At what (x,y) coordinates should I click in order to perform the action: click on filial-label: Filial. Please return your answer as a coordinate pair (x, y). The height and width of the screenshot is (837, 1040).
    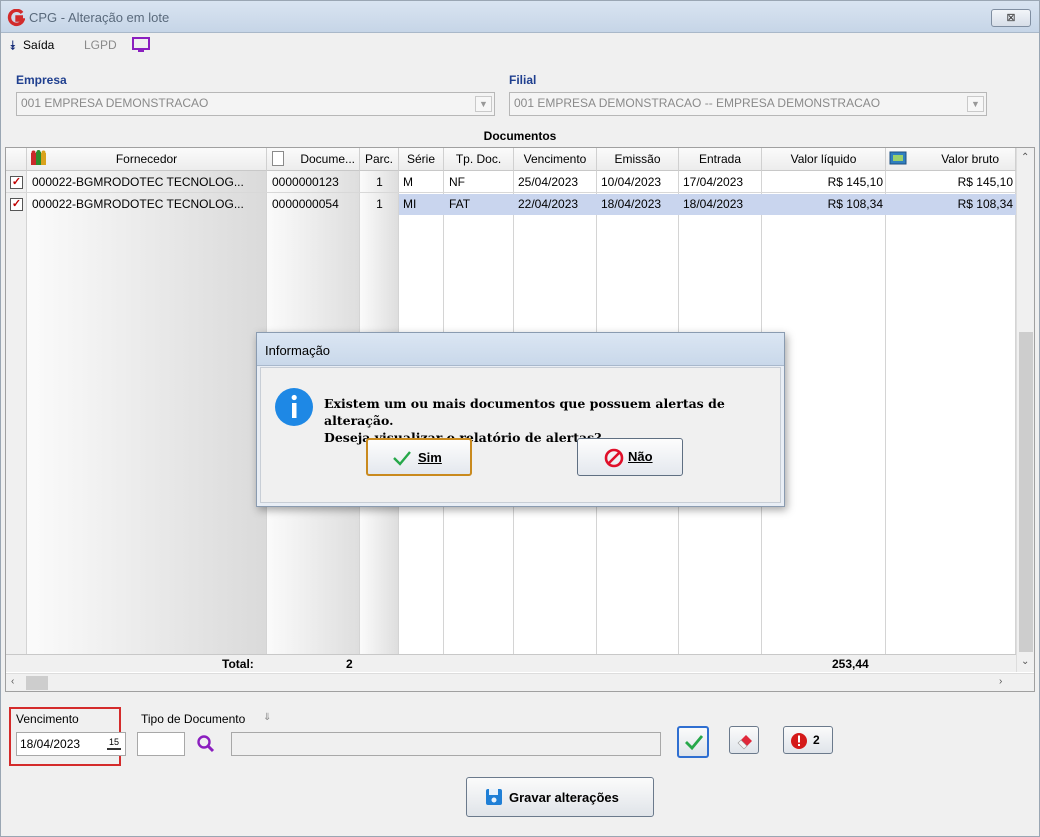
    Looking at the image, I should click on (523, 80).